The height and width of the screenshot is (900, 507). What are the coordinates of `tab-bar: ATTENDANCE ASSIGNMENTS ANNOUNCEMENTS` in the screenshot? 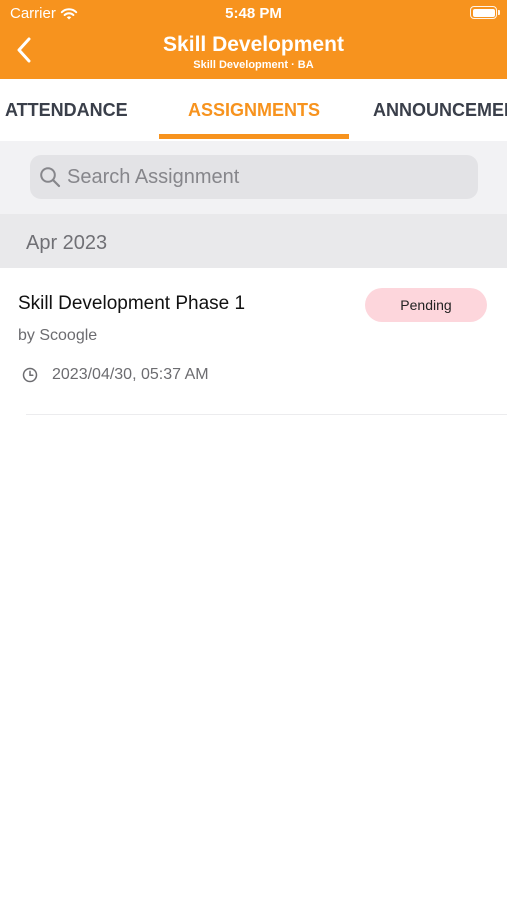 It's located at (253, 110).